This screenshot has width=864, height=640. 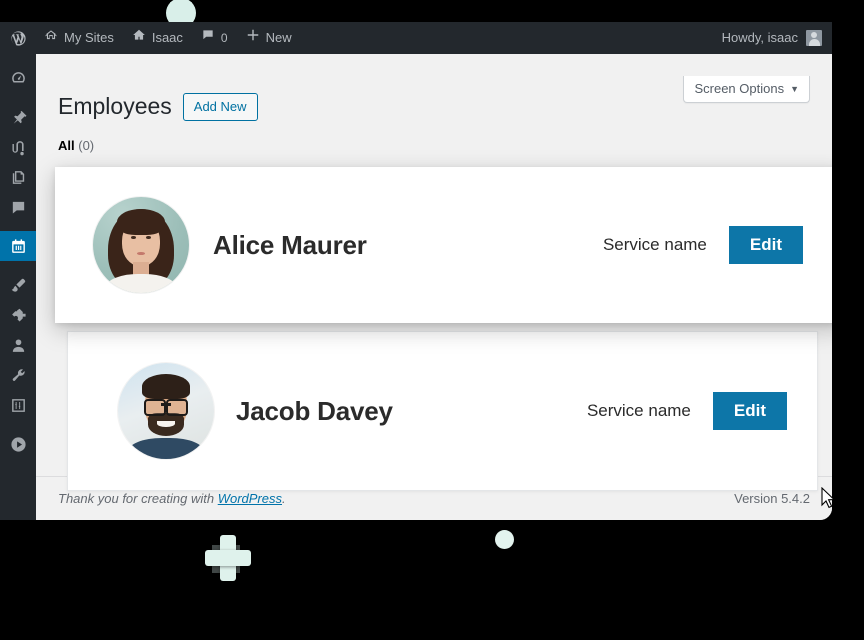 I want to click on admin-bar-label-new: New, so click(x=278, y=37).